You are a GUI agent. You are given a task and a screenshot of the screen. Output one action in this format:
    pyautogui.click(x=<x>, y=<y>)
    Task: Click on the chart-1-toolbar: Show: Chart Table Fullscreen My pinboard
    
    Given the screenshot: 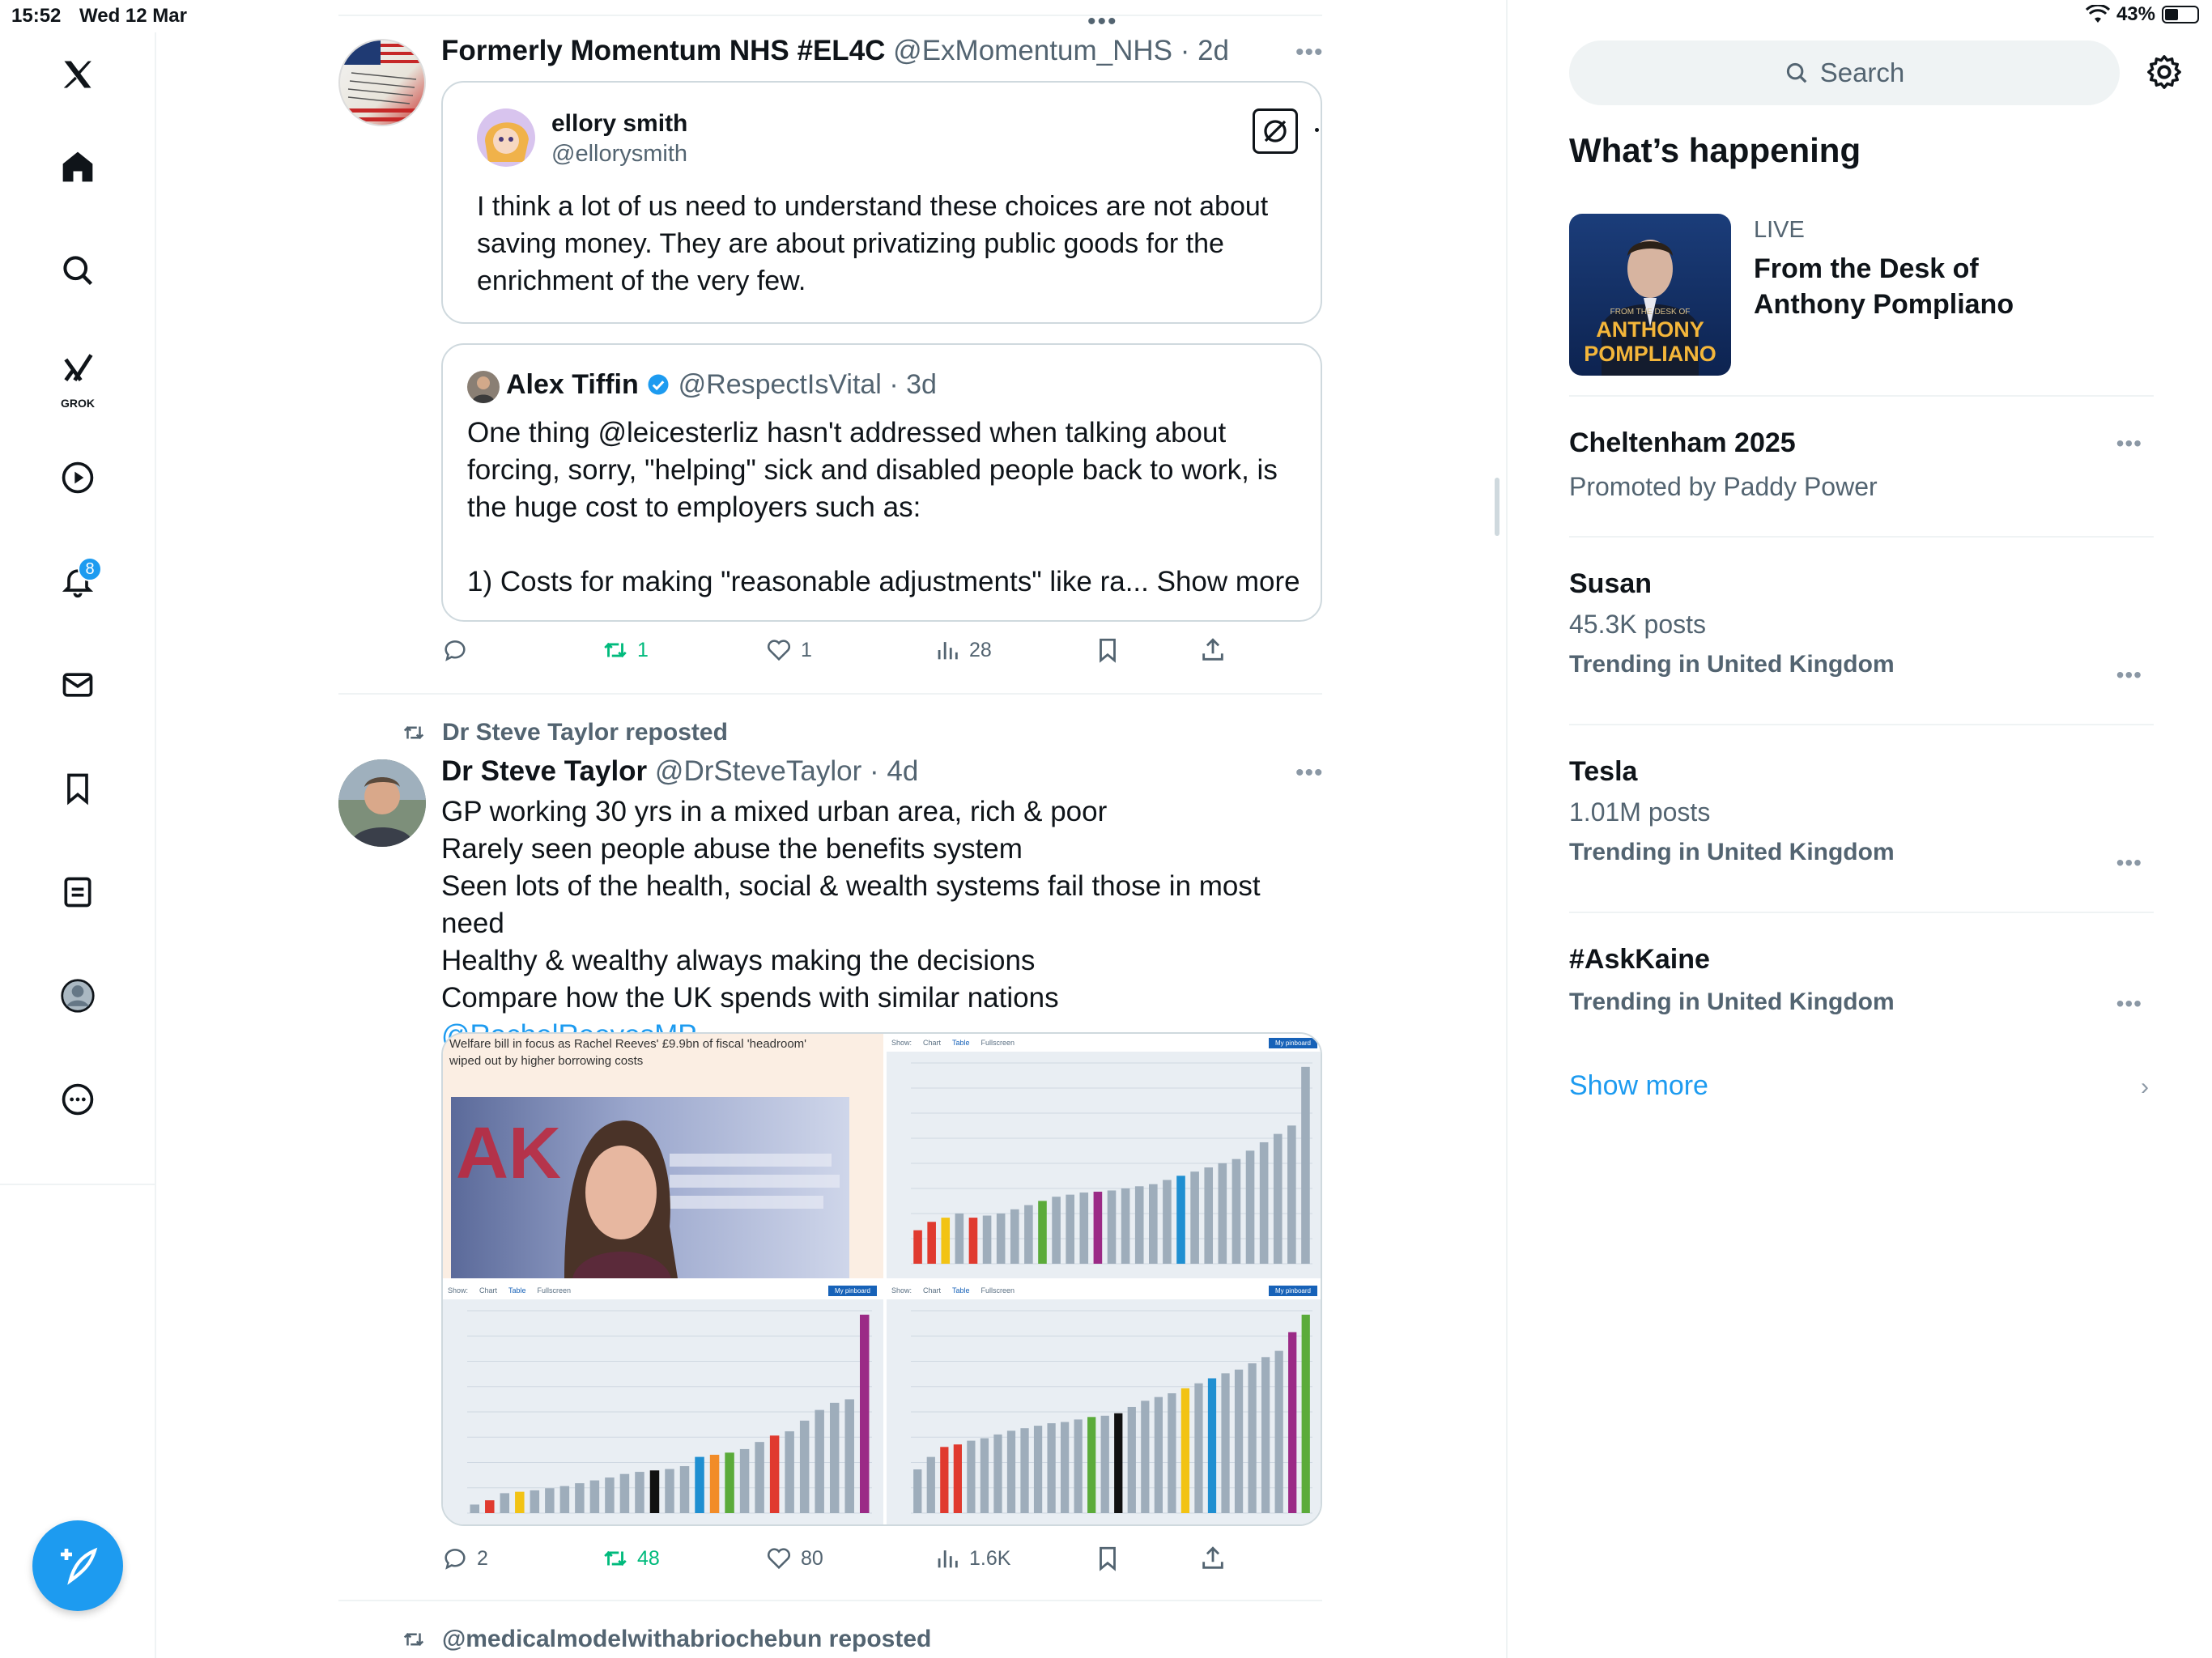 What is the action you would take?
    pyautogui.click(x=1104, y=1043)
    